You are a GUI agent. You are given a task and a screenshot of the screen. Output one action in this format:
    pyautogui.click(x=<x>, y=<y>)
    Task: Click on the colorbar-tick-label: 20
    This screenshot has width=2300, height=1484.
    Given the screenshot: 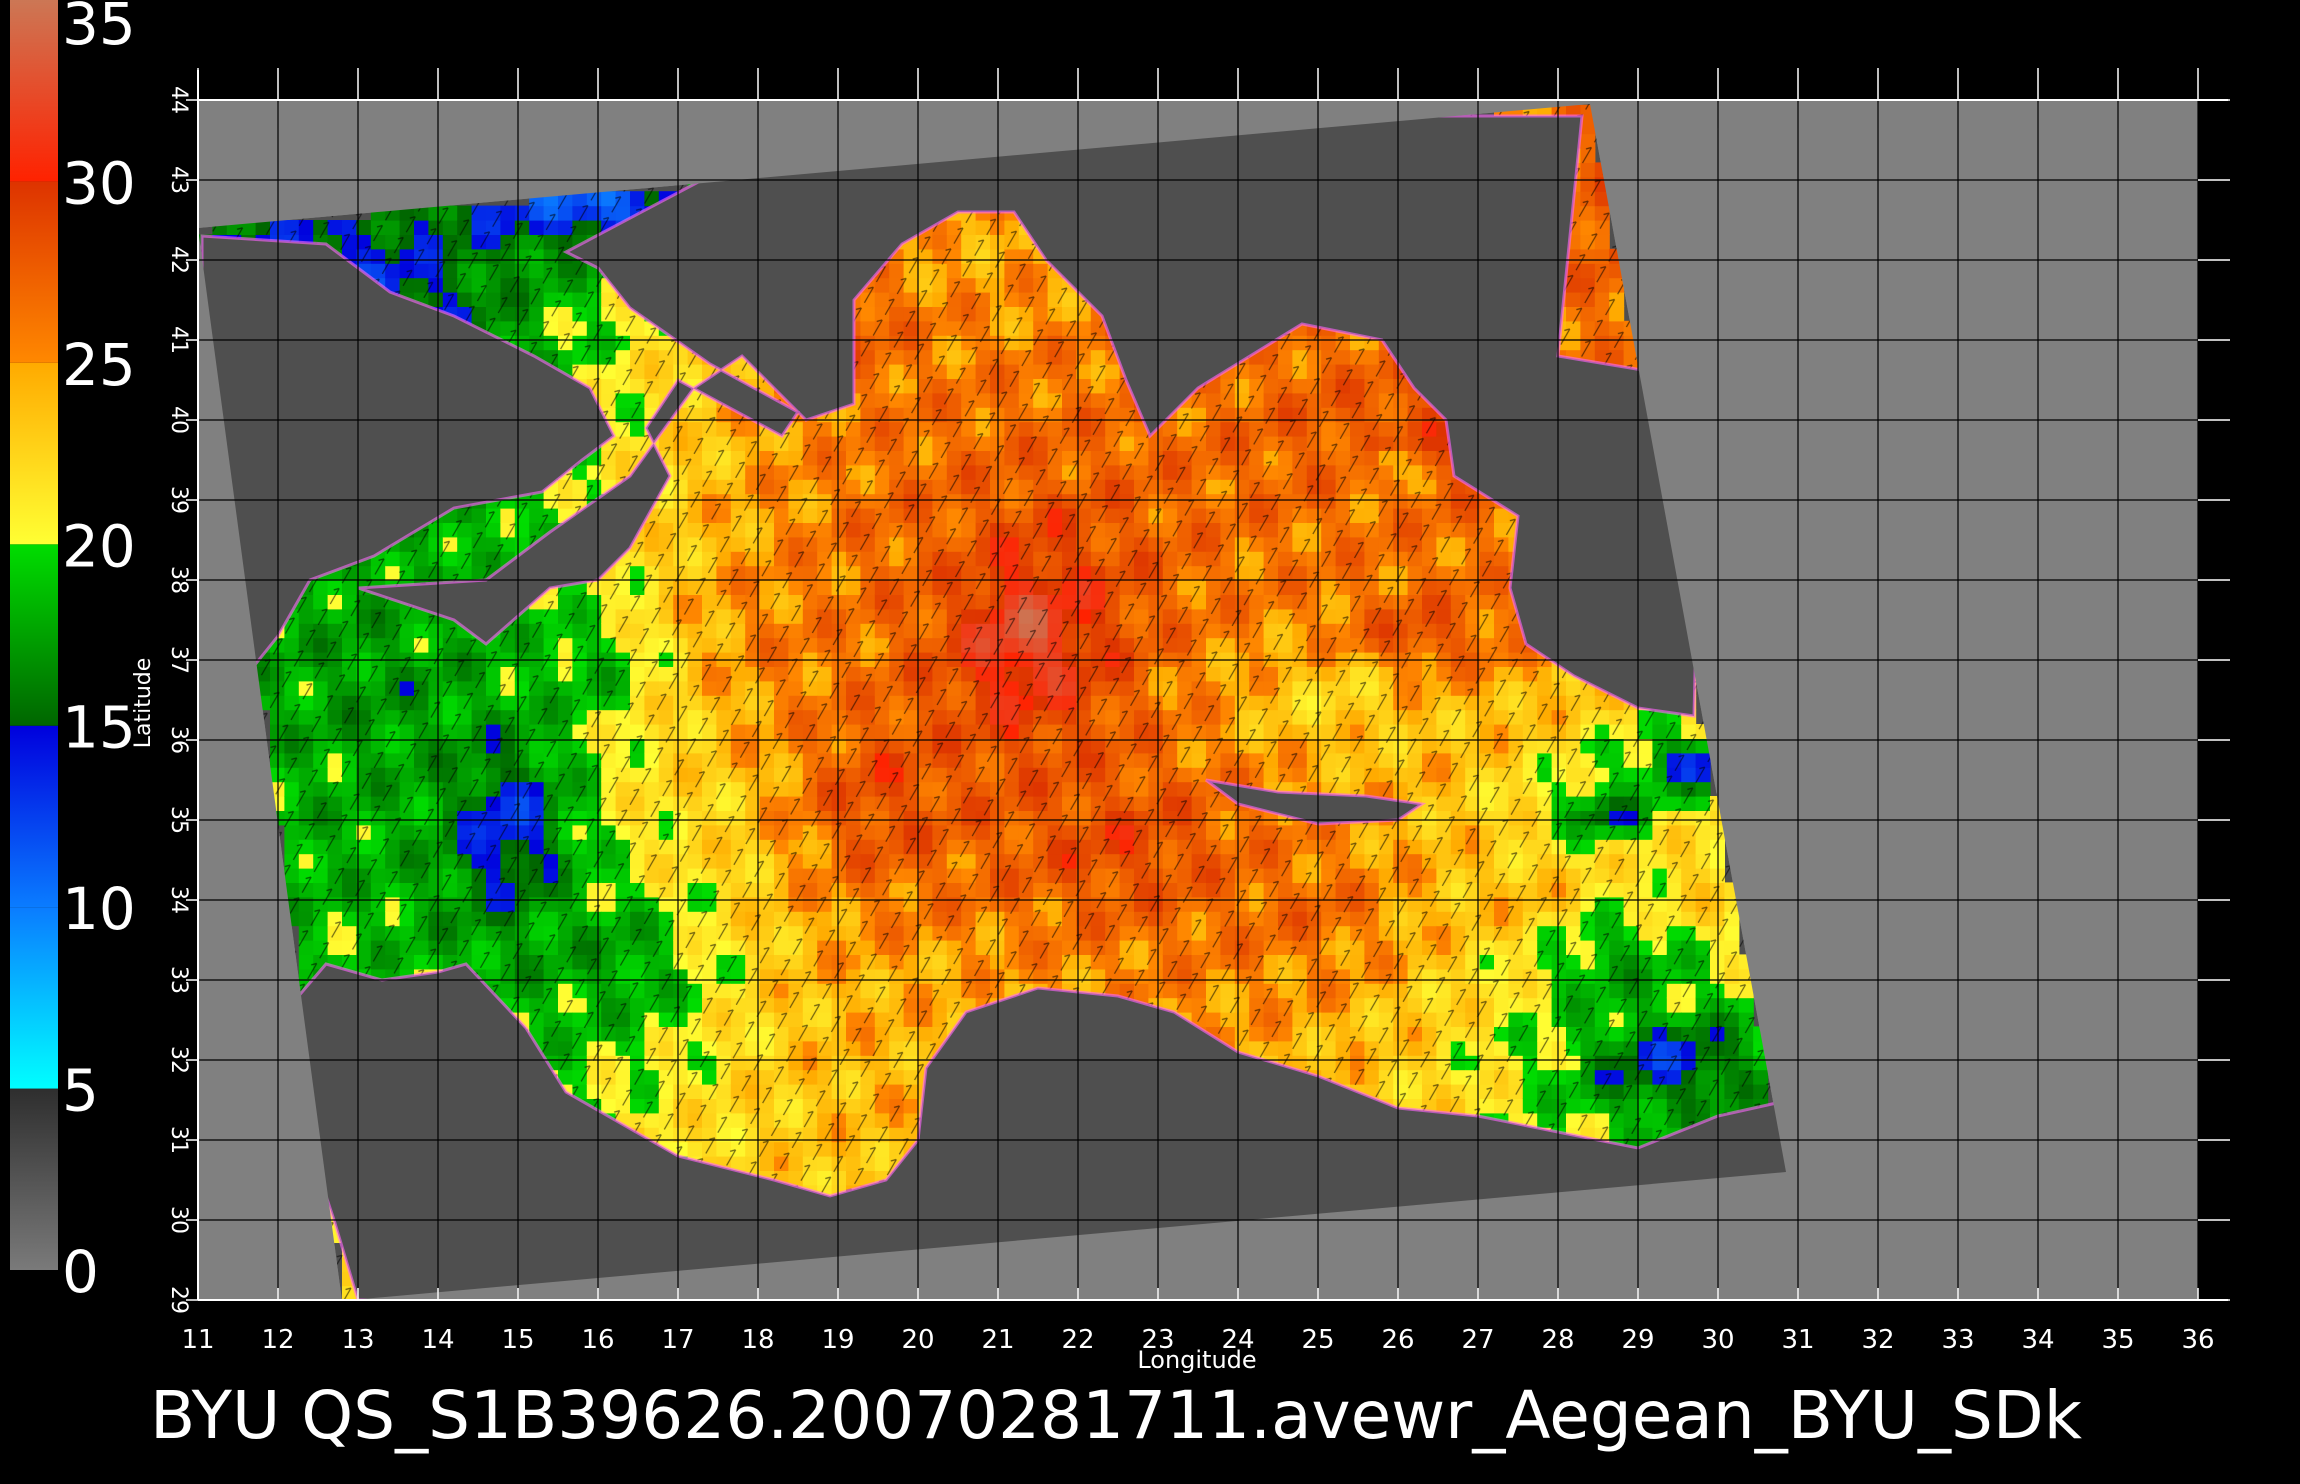 What is the action you would take?
    pyautogui.click(x=99, y=546)
    